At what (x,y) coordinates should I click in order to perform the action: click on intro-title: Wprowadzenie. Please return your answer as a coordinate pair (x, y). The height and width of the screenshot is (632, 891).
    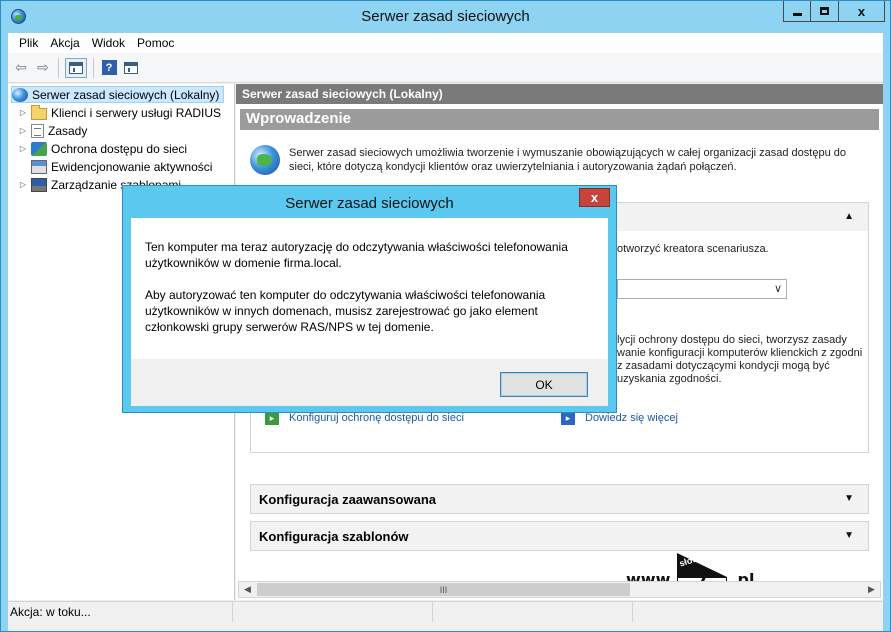
    Looking at the image, I should click on (559, 119).